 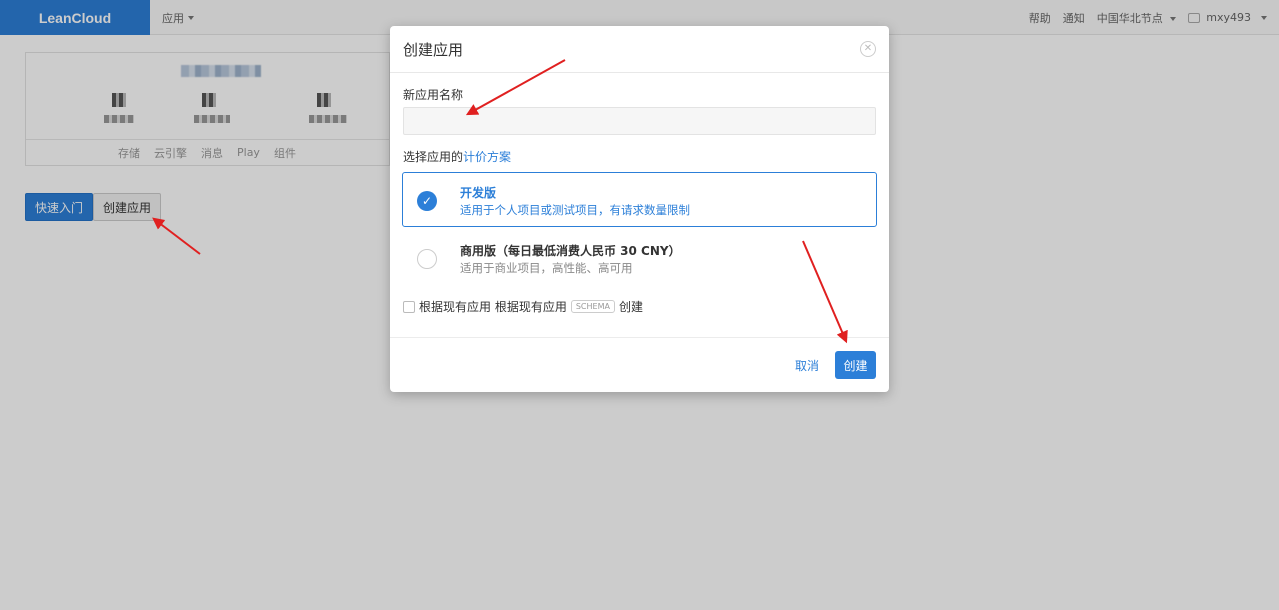 I want to click on schema-option: 根据现有应用 根据现有应用 SCHEMA 创建, so click(x=523, y=306).